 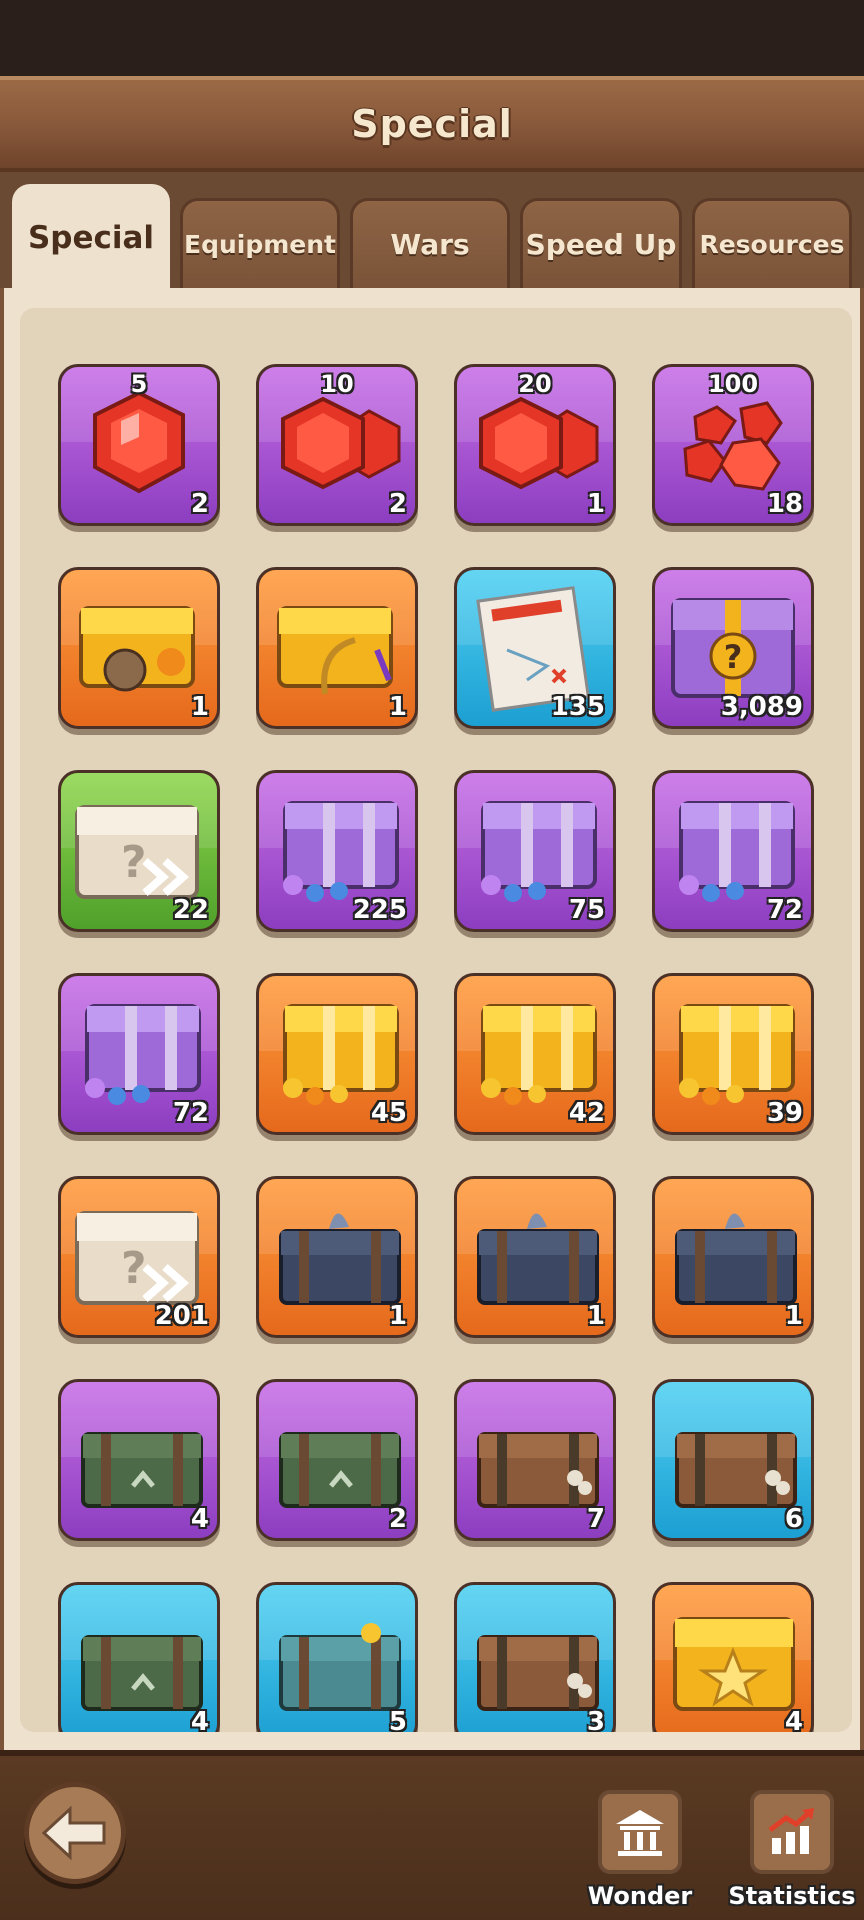 What do you see at coordinates (733, 445) in the screenshot?
I see `item-gem-100: 100 18` at bounding box center [733, 445].